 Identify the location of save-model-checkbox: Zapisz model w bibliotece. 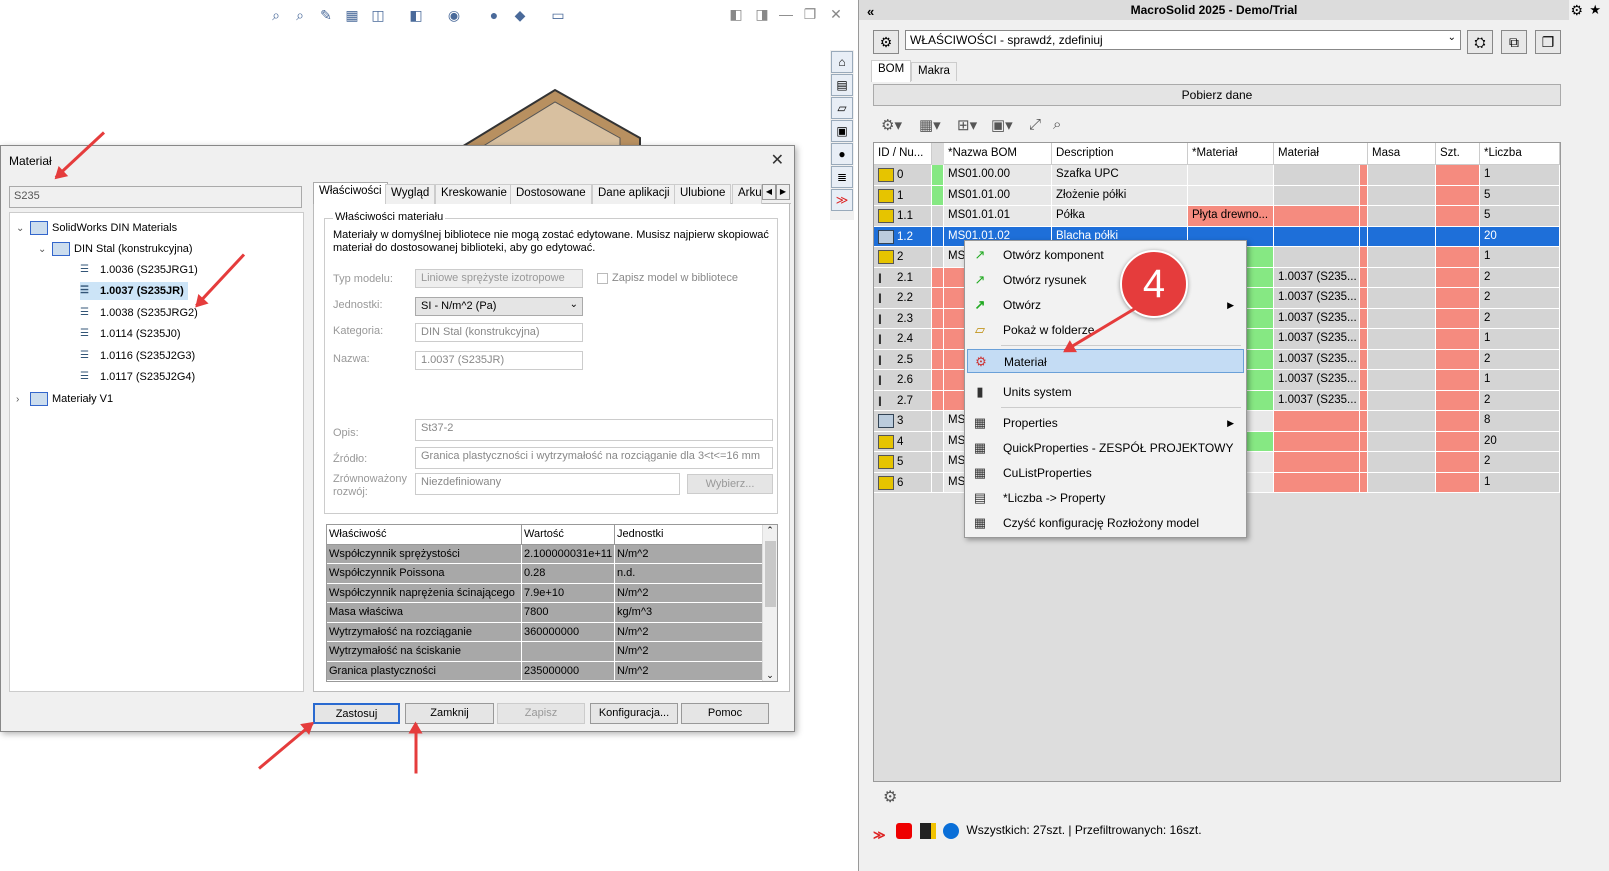
(667, 278).